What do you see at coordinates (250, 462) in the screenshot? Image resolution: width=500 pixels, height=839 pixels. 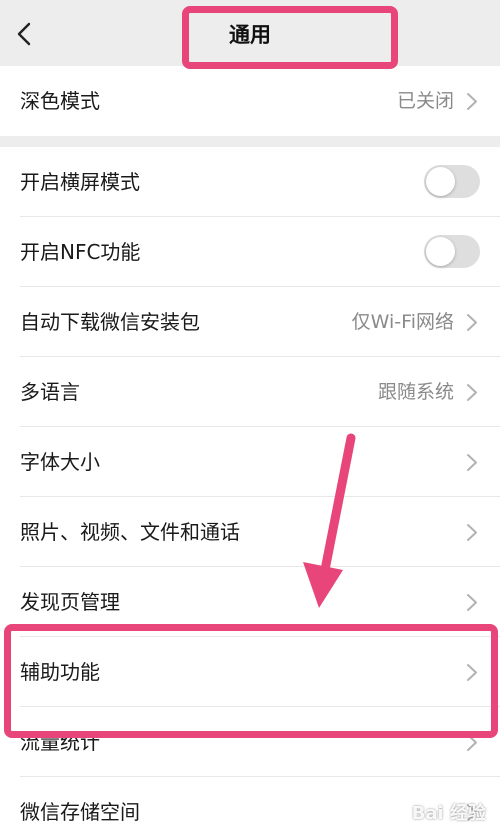 I see `settings-item-font-size: 字体大小` at bounding box center [250, 462].